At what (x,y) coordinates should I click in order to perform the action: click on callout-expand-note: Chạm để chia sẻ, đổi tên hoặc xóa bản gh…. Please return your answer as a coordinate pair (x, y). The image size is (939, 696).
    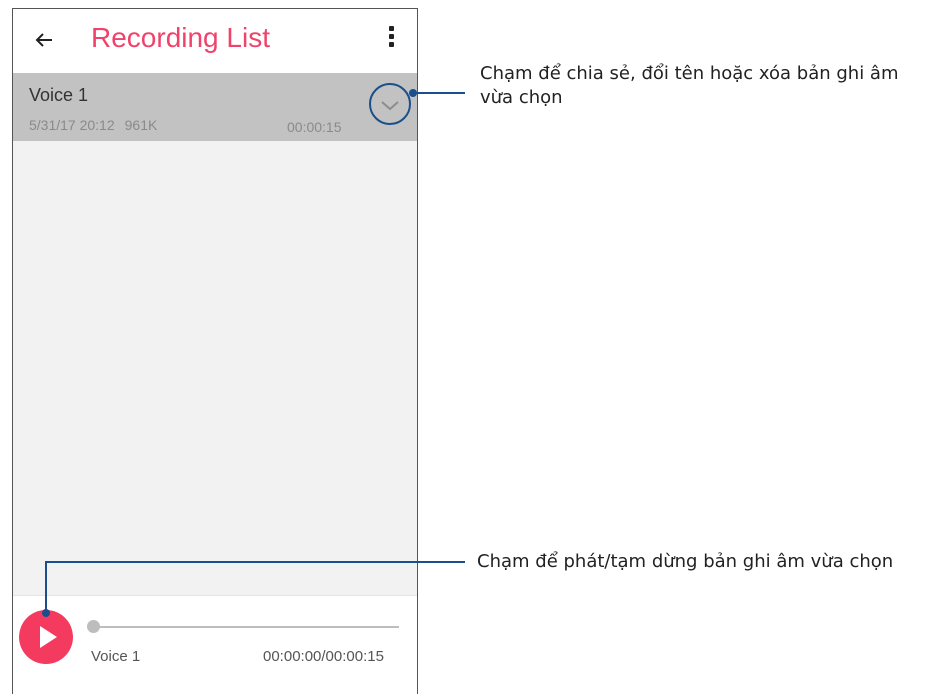
    Looking at the image, I should click on (689, 85).